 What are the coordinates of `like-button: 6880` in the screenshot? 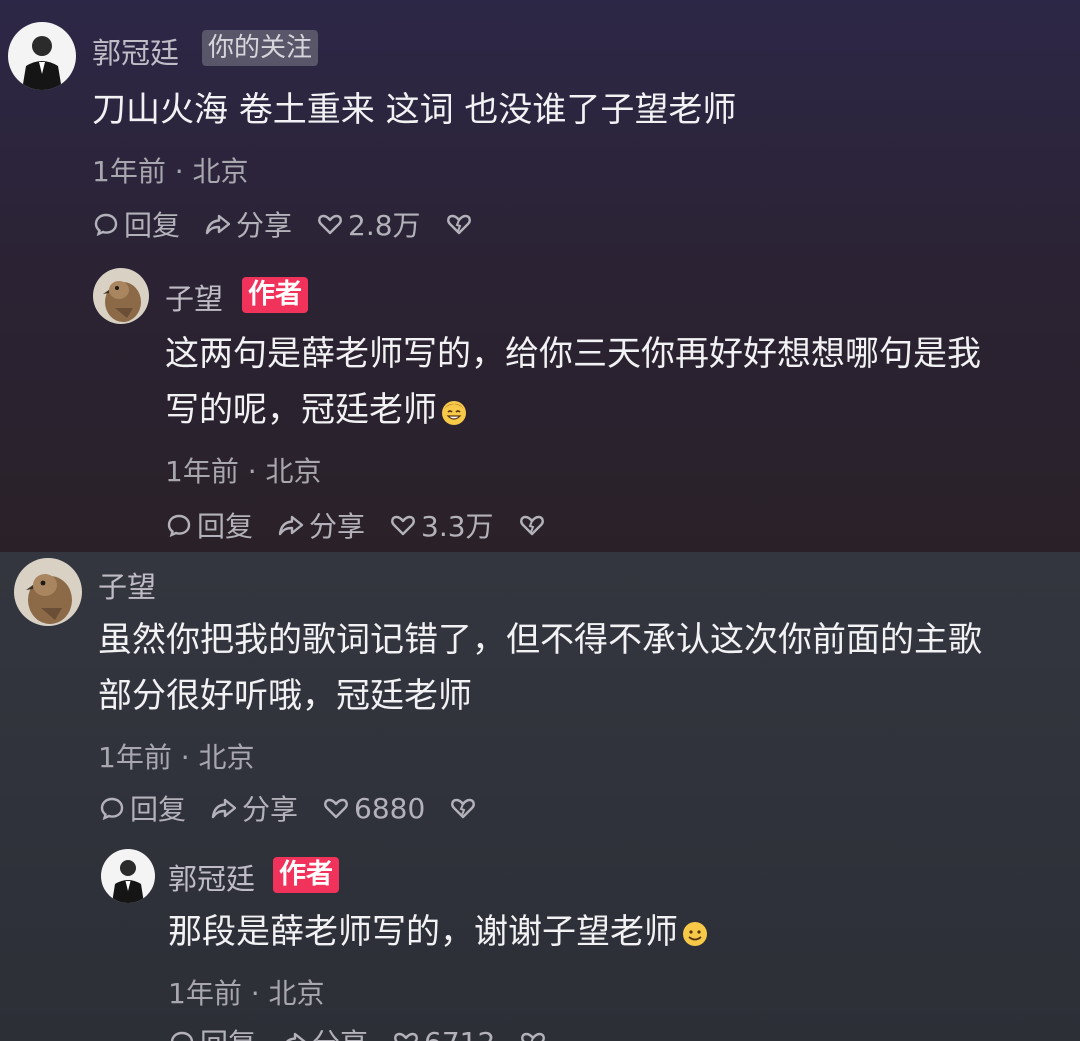 It's located at (373, 808).